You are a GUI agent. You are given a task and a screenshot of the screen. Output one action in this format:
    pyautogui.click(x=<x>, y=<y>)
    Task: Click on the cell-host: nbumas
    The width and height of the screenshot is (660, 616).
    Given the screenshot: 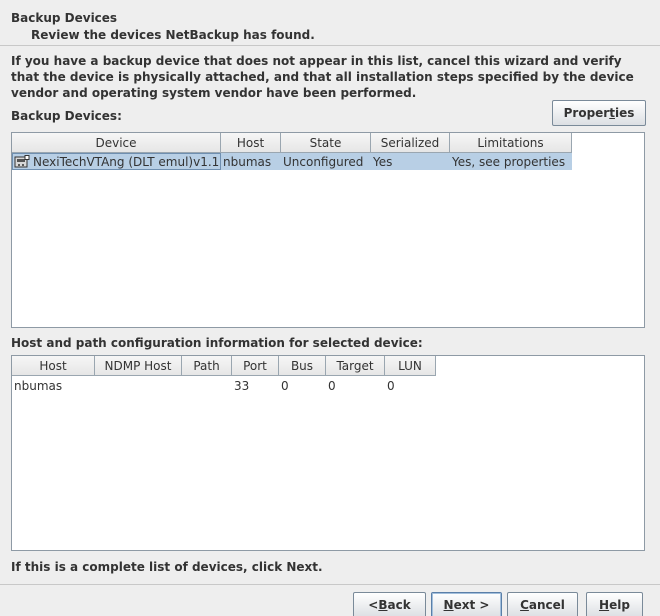 What is the action you would take?
    pyautogui.click(x=251, y=161)
    